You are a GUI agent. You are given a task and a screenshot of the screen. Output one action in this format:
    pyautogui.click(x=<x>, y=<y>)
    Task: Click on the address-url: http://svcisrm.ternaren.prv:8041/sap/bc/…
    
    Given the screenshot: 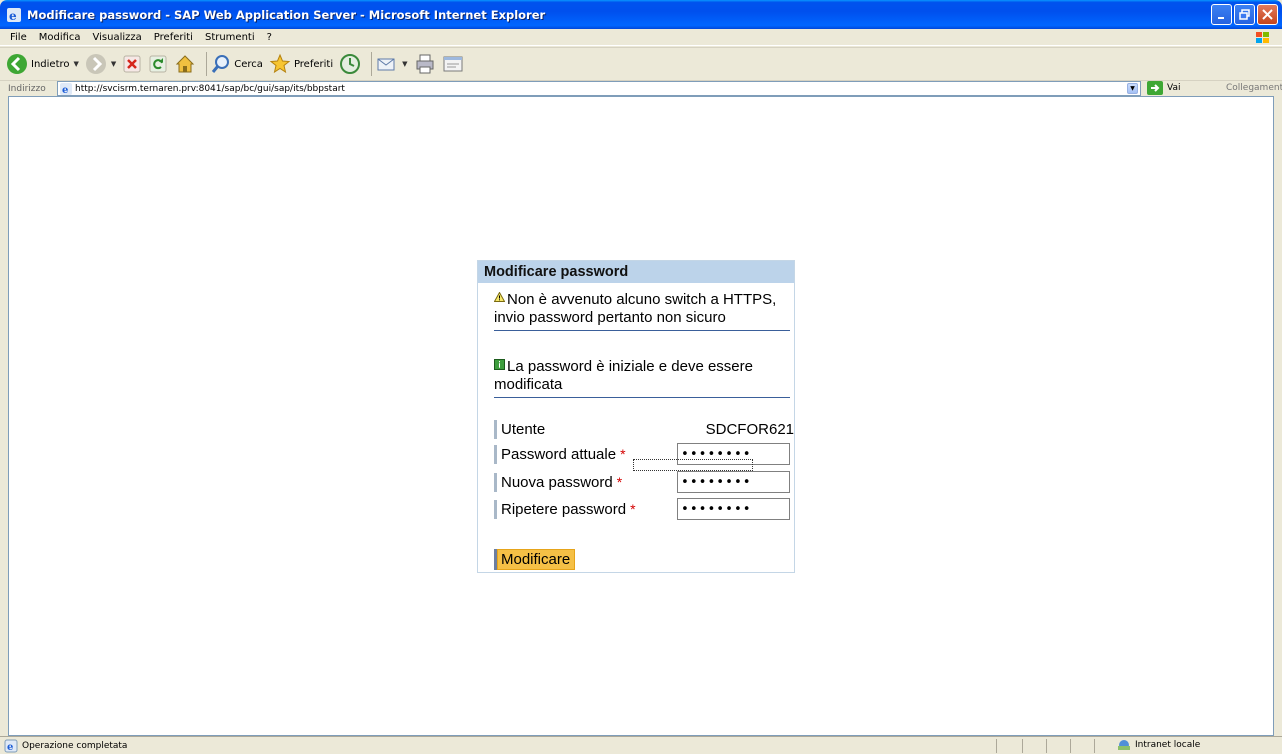 What is the action you would take?
    pyautogui.click(x=210, y=88)
    